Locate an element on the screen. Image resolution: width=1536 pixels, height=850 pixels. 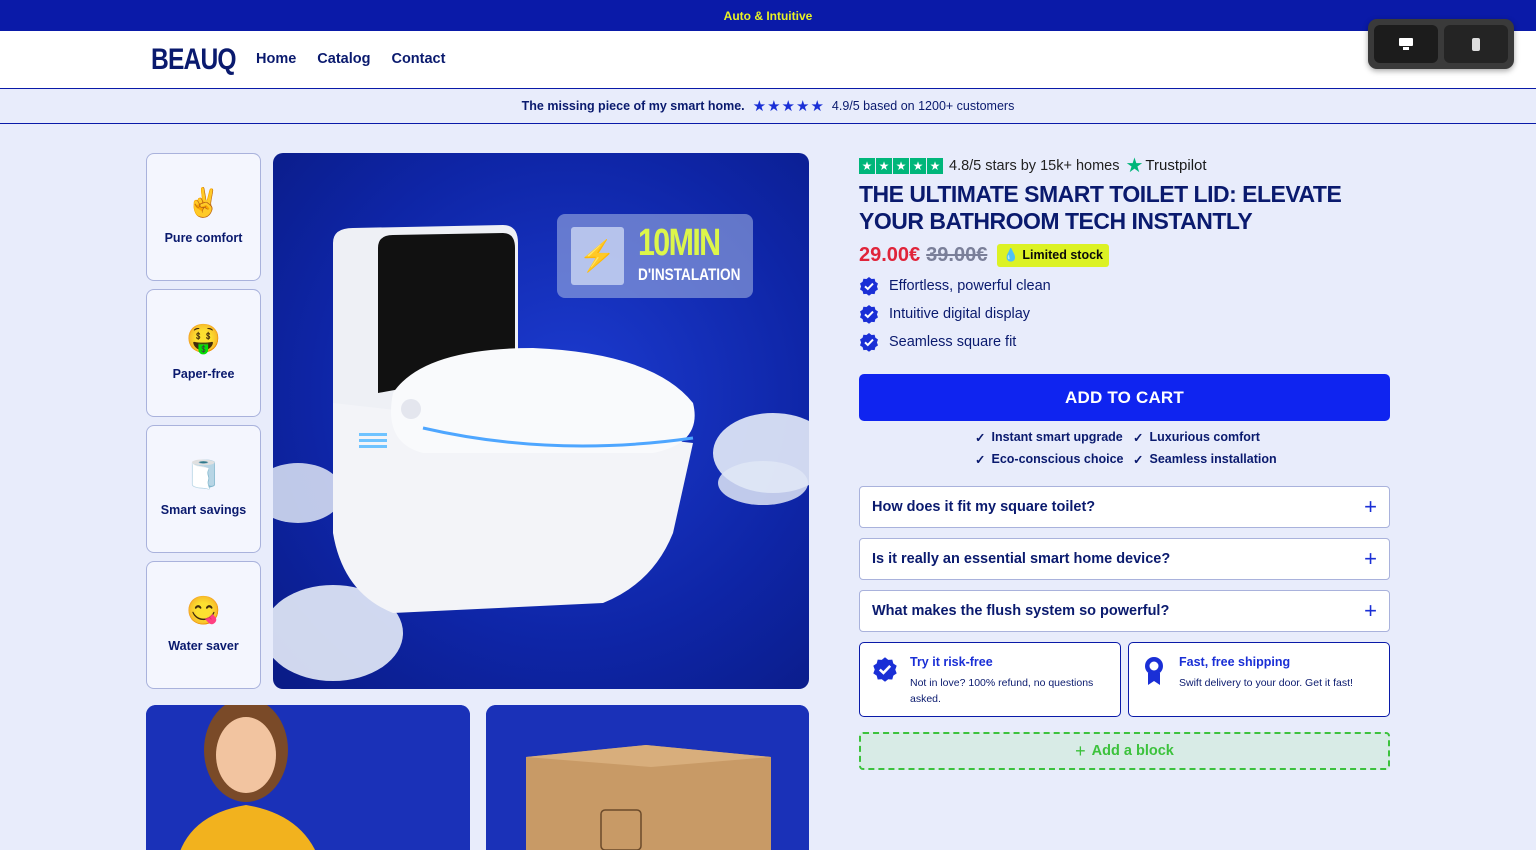
peace-hand-icon: ✌️ is located at coordinates (203, 202).